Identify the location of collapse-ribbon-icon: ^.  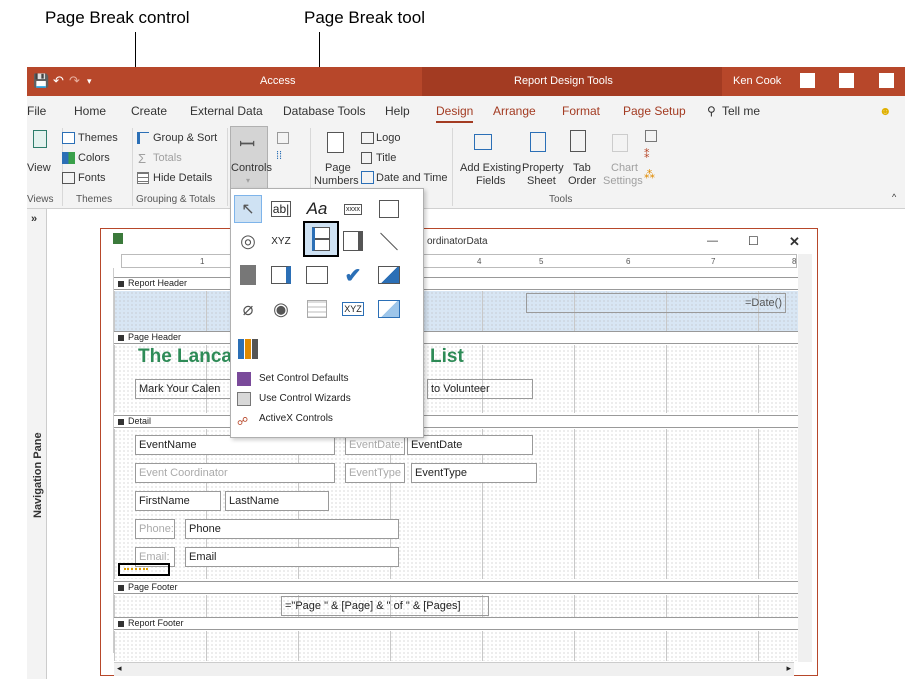
(894, 197).